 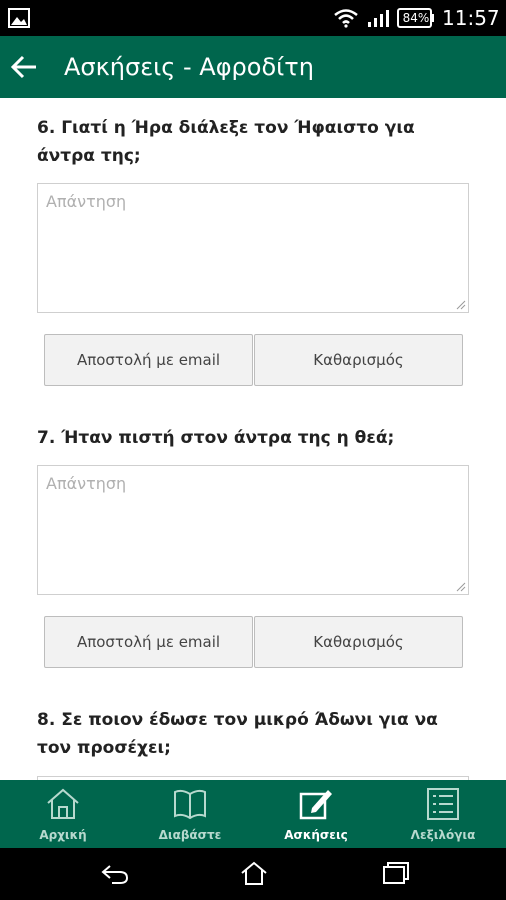 I want to click on nav-item-vocabulary: Λεξιλόγια, so click(x=443, y=814).